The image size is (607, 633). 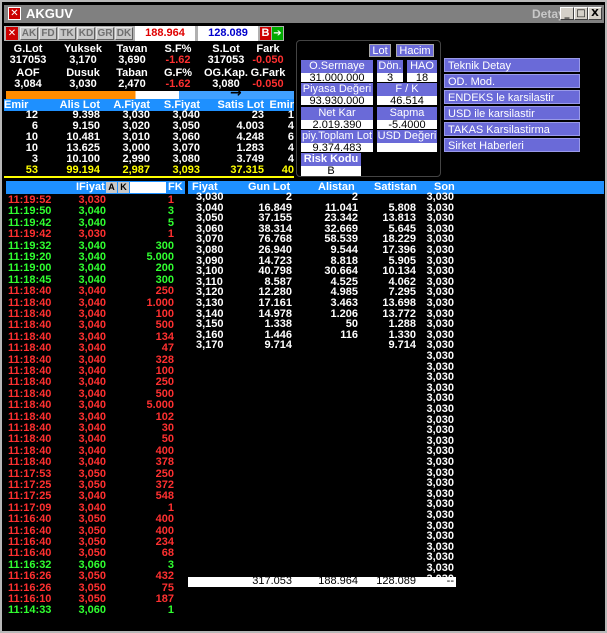 What do you see at coordinates (105, 33) in the screenshot?
I see `toolbar-button-gr: GR` at bounding box center [105, 33].